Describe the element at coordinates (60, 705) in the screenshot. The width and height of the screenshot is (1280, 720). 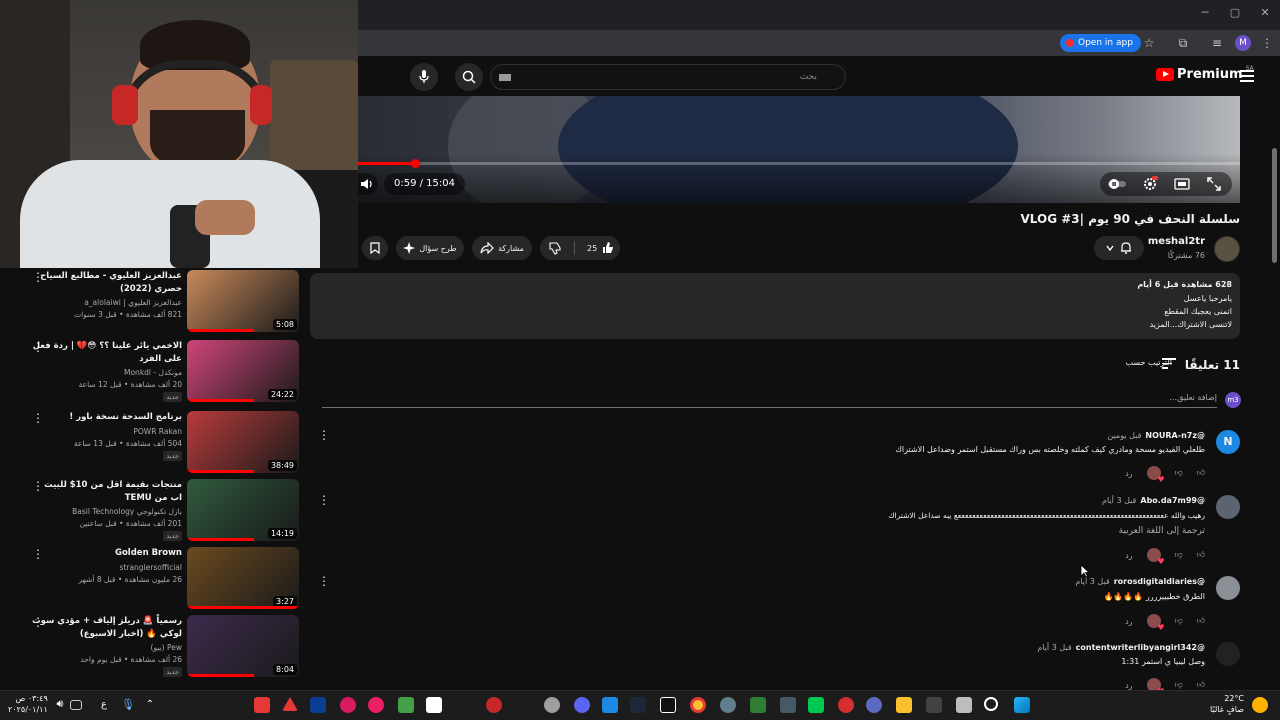
I see `speaker-icon: 🔊︎` at that location.